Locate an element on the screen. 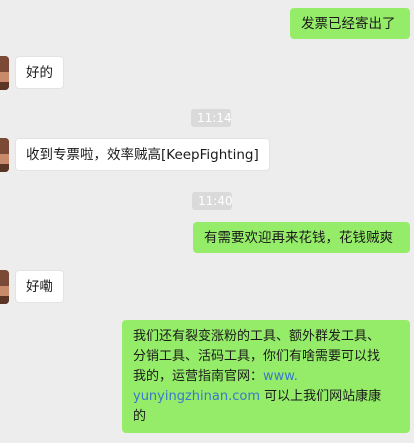 The height and width of the screenshot is (443, 414). website-link: www. is located at coordinates (280, 376).